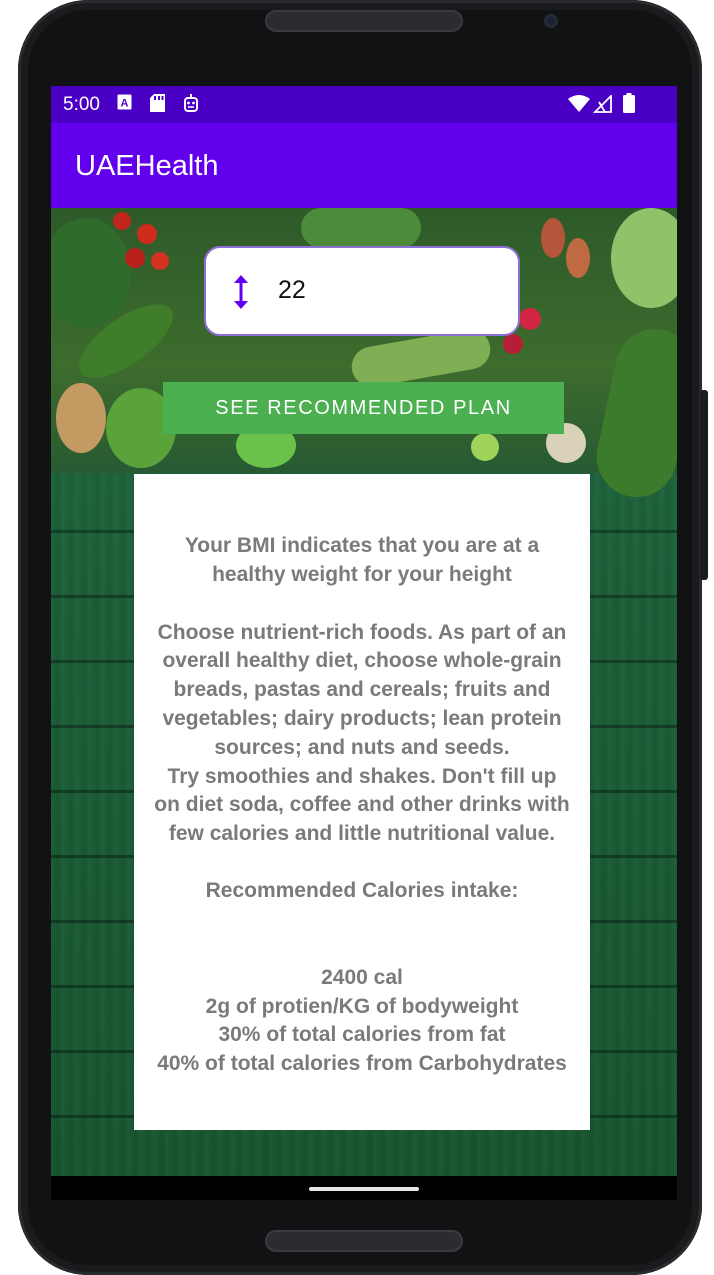 This screenshot has width=714, height=1275. What do you see at coordinates (362, 718) in the screenshot?
I see `advice-line: vegetables; dairy products; lean protein` at bounding box center [362, 718].